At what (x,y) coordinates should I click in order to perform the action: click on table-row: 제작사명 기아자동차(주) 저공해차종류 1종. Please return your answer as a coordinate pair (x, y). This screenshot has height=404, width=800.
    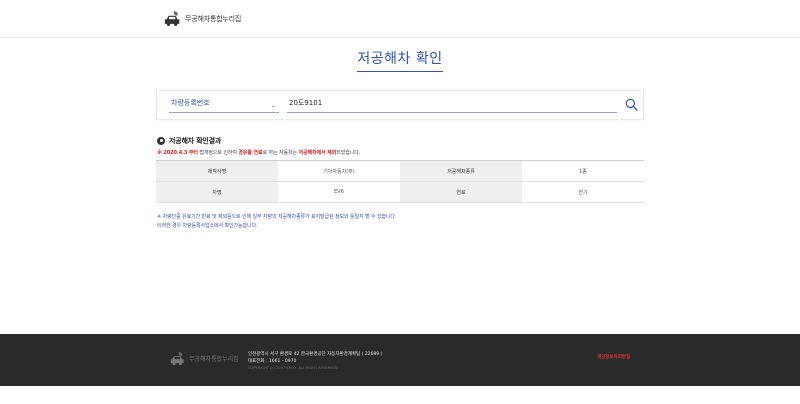
    Looking at the image, I should click on (400, 171).